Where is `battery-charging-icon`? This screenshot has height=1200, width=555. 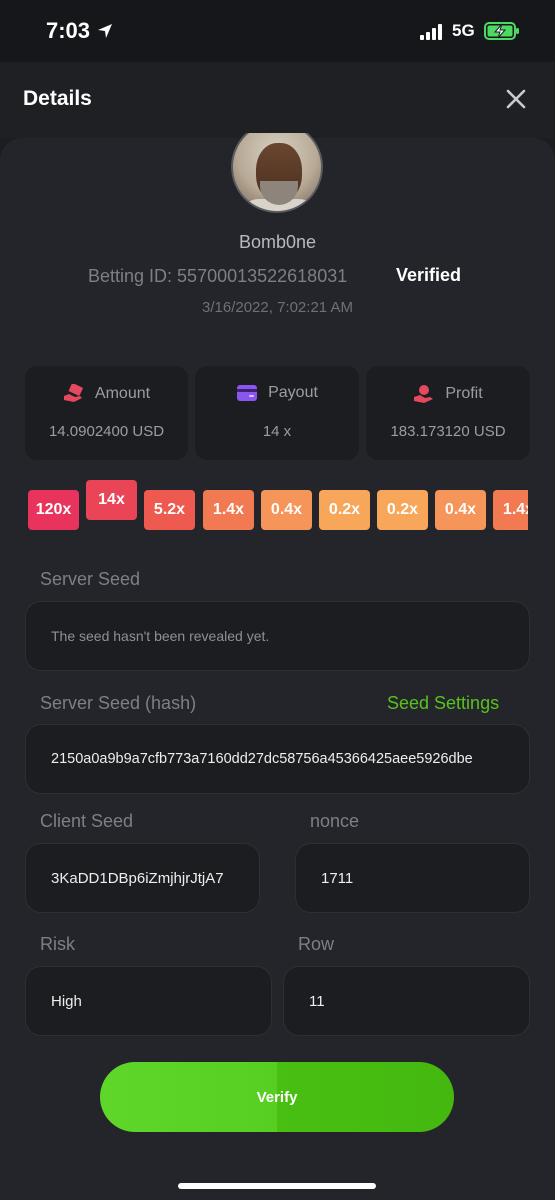 battery-charging-icon is located at coordinates (501, 31).